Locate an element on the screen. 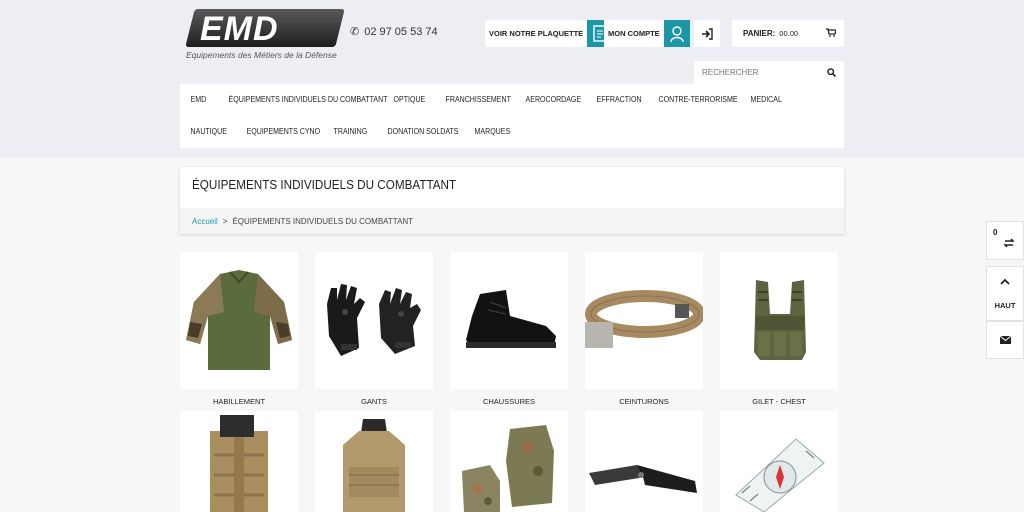 The height and width of the screenshot is (512, 1024). breadcrumb-home-link: Accueil is located at coordinates (205, 221).